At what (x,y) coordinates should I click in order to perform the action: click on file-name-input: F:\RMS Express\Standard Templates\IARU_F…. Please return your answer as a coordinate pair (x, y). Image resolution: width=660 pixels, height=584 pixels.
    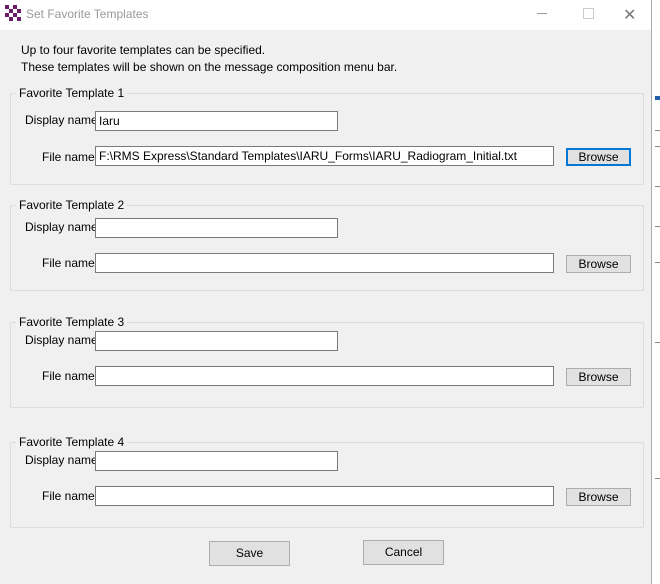
    Looking at the image, I should click on (324, 156).